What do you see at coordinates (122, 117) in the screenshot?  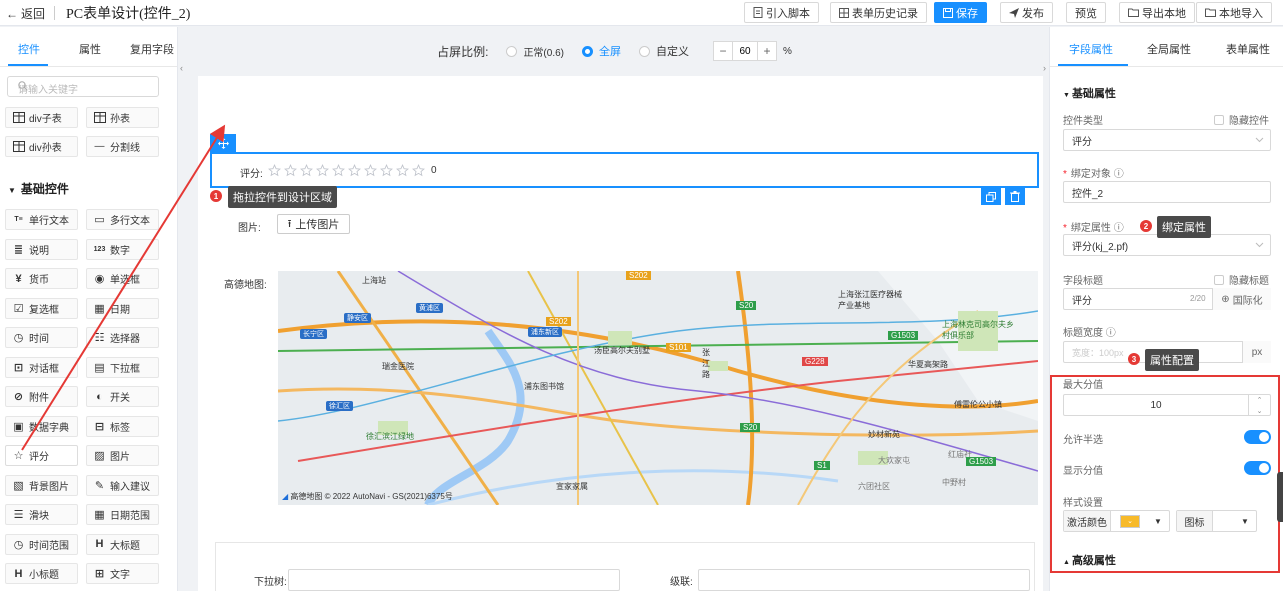 I see `control-grandchild-table: 孙表` at bounding box center [122, 117].